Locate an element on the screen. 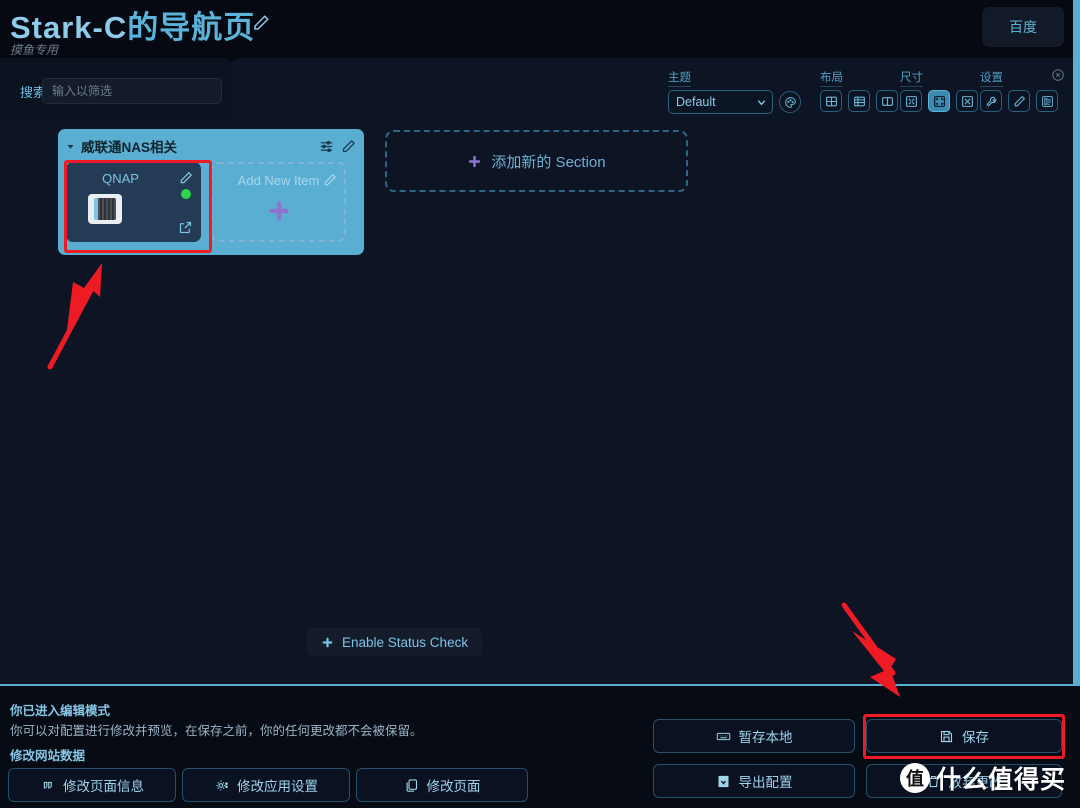  export-config-button: 导出配置 is located at coordinates (754, 781).